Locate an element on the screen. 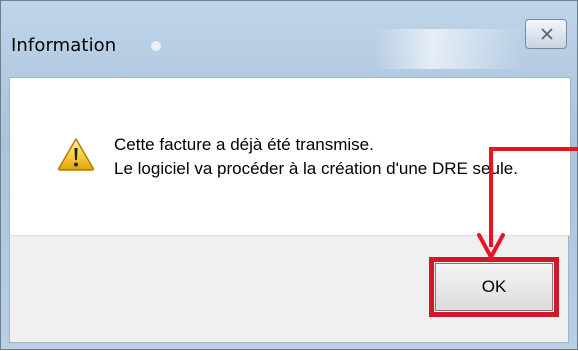 The image size is (578, 351). title-bar-glare is located at coordinates (448, 49).